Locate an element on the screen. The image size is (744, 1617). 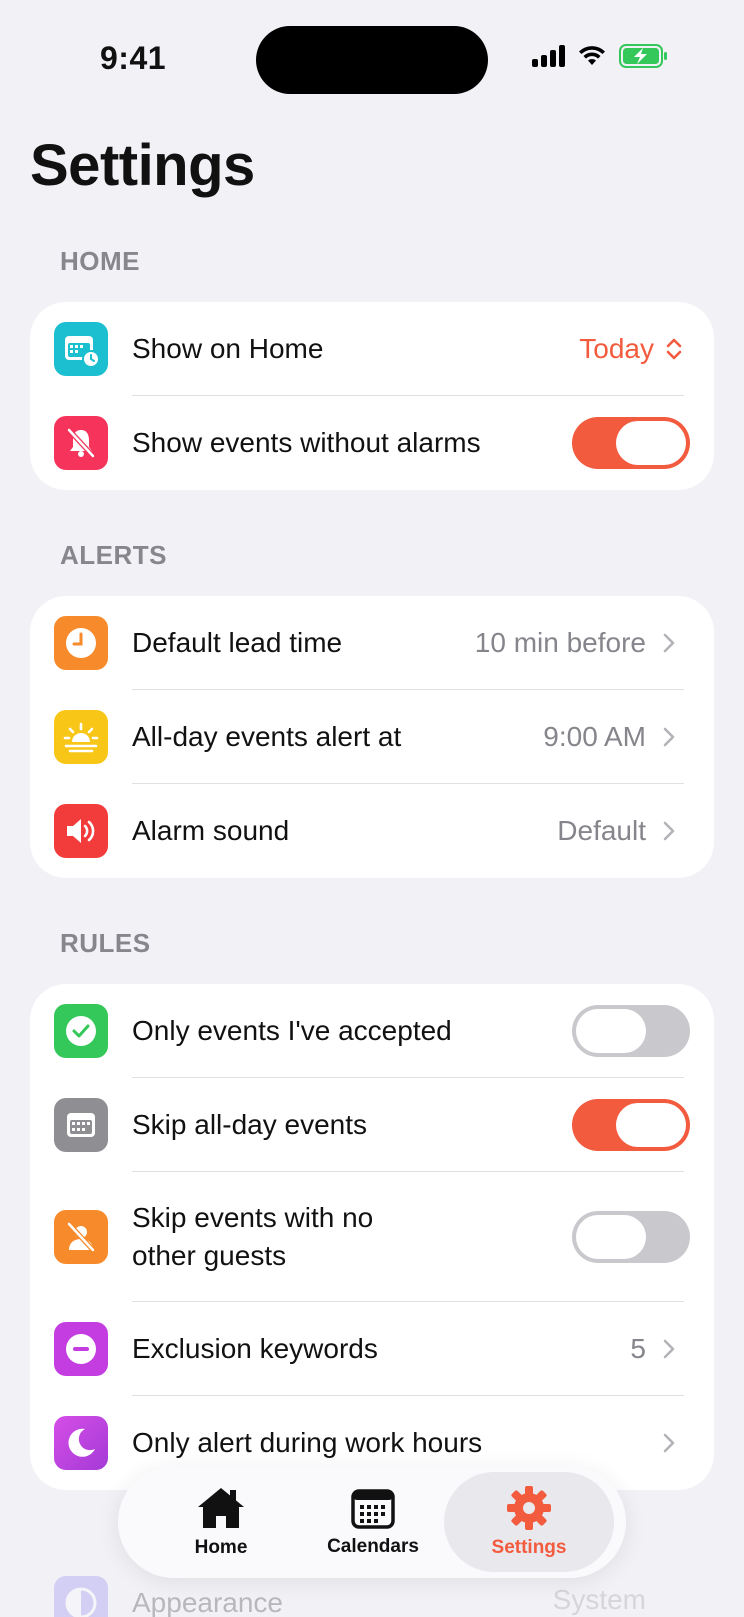
exclusion-keywords-row: Exclusion keywords 5 is located at coordinates (372, 1349).